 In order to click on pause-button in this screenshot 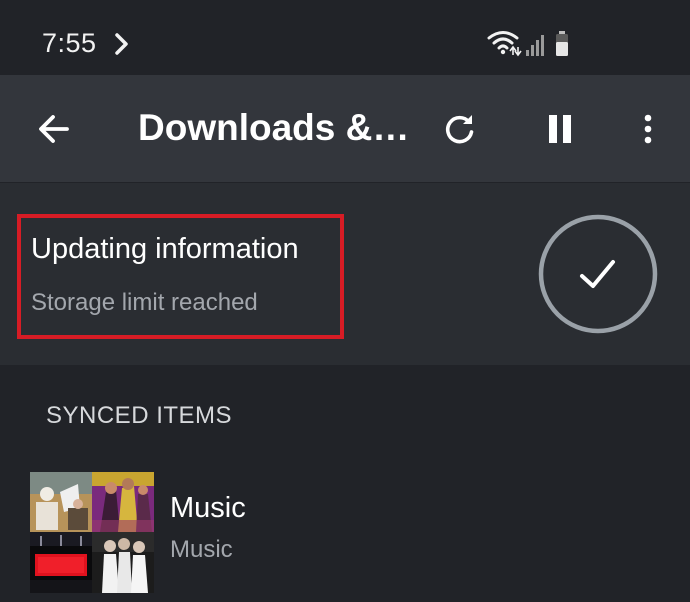, I will do `click(560, 129)`.